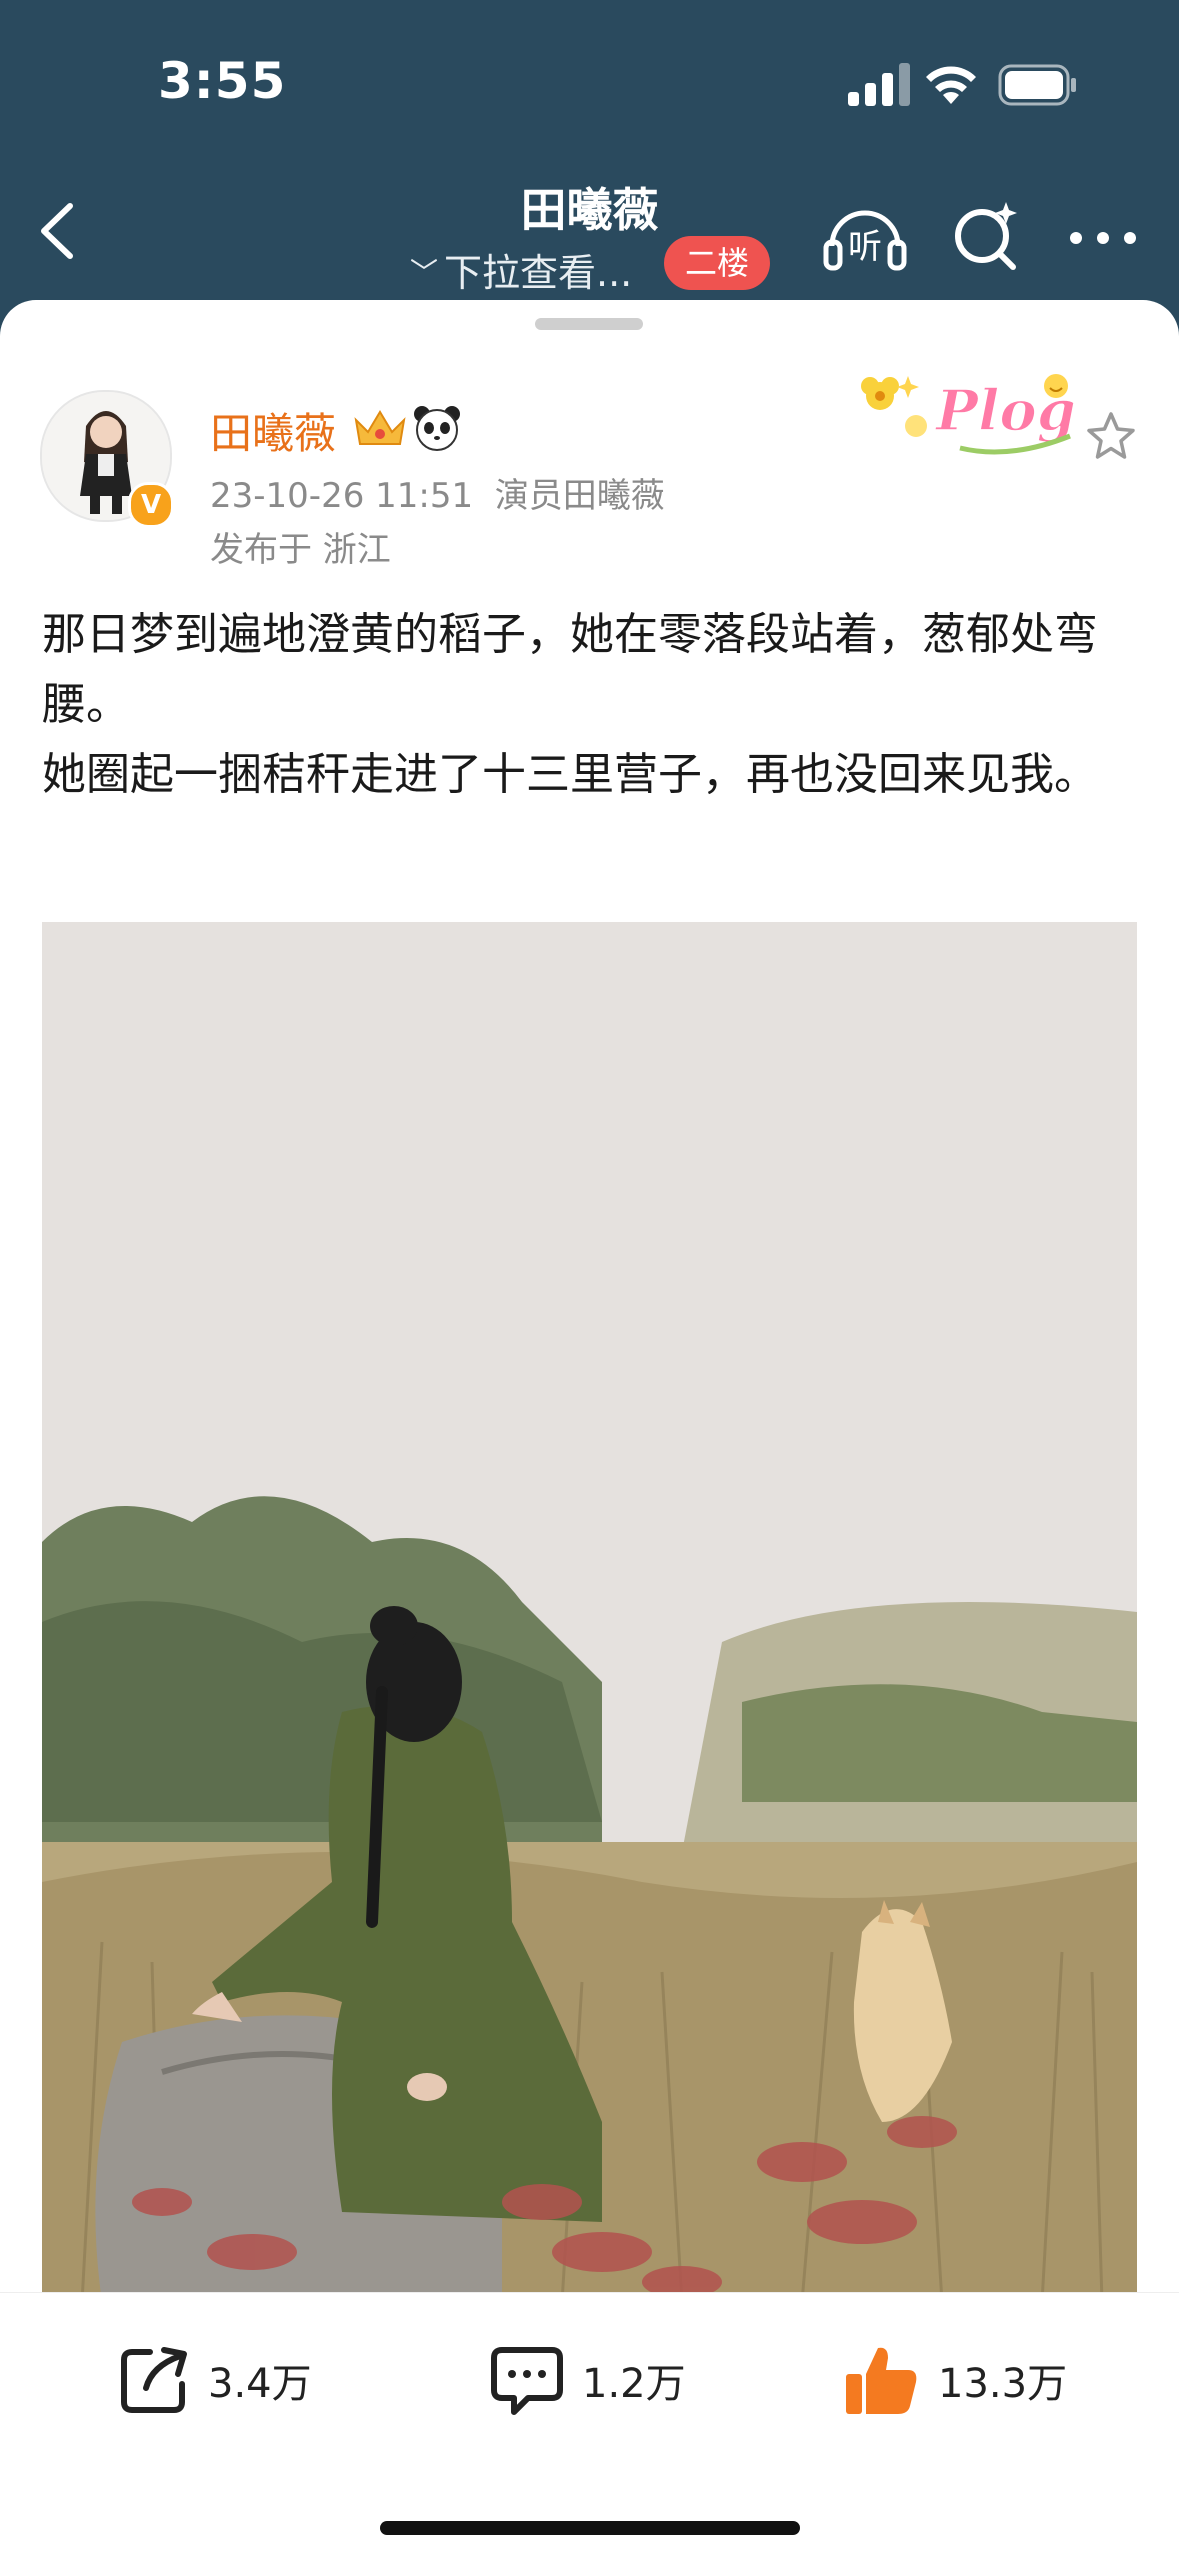  What do you see at coordinates (986, 236) in the screenshot?
I see `search-icon` at bounding box center [986, 236].